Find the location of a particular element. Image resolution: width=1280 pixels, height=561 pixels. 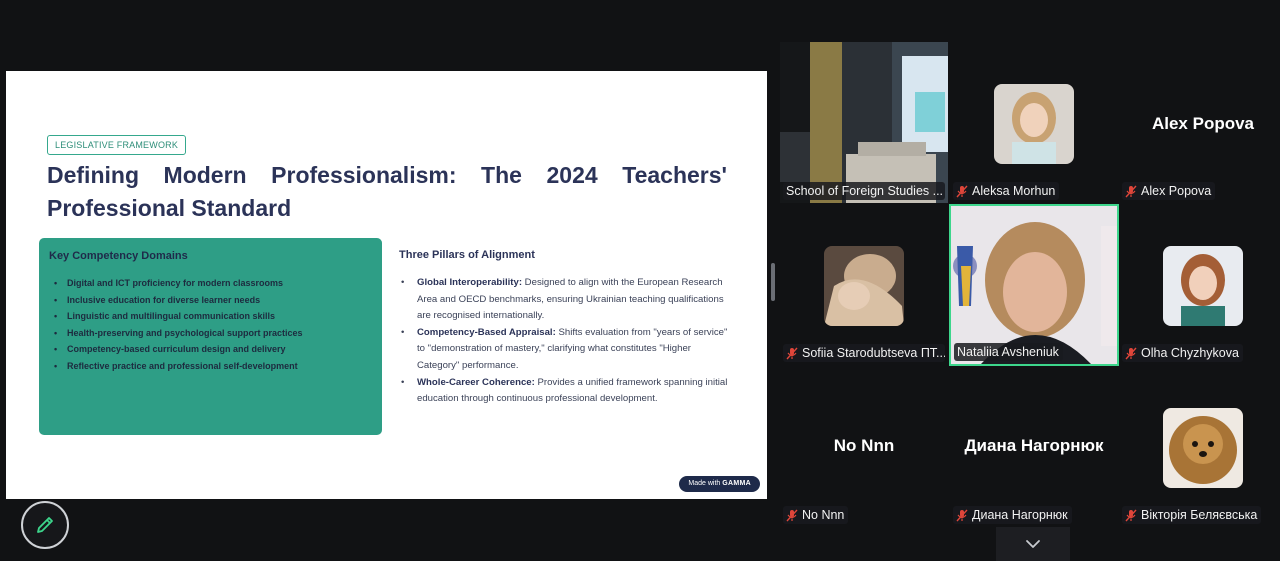

participant-name: No Nnn is located at coordinates (823, 515).